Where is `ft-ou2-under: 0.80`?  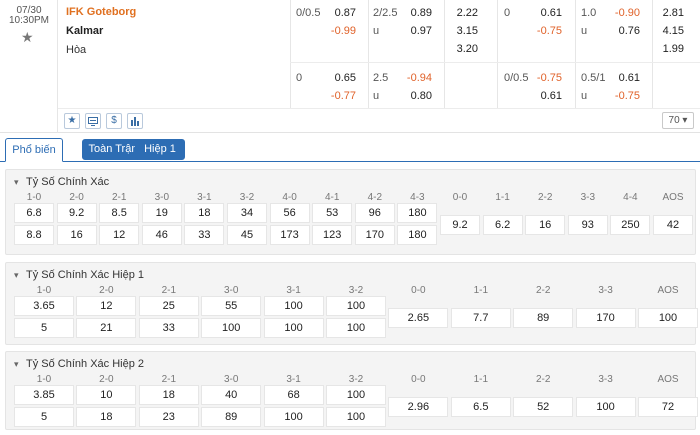 ft-ou2-under: 0.80 is located at coordinates (417, 96).